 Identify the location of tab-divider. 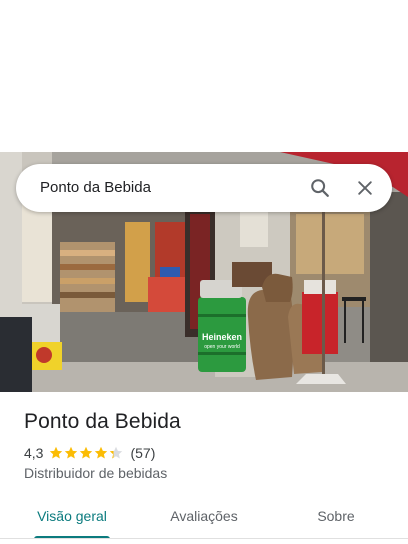
(204, 538).